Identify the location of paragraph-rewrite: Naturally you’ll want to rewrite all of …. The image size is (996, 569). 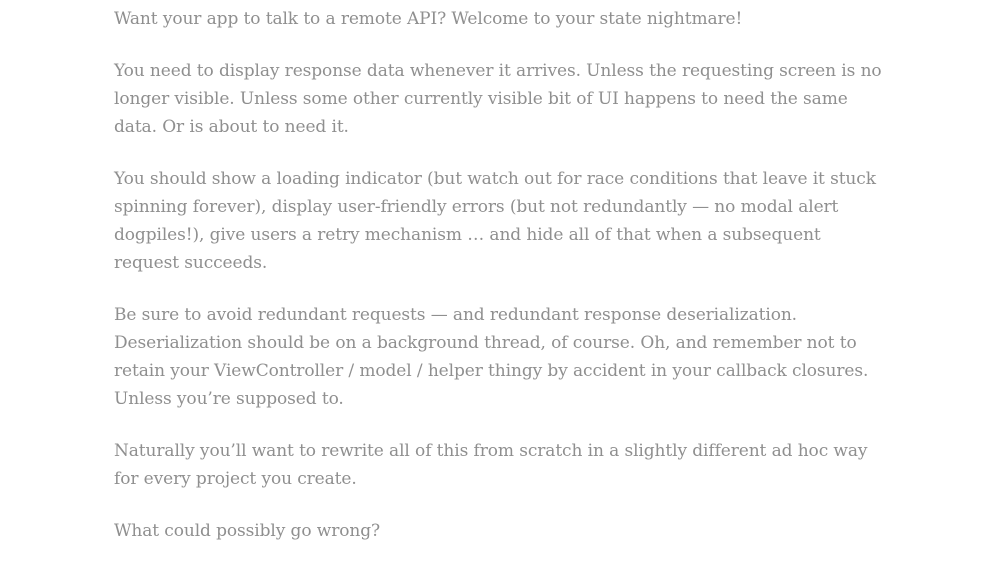
(491, 465).